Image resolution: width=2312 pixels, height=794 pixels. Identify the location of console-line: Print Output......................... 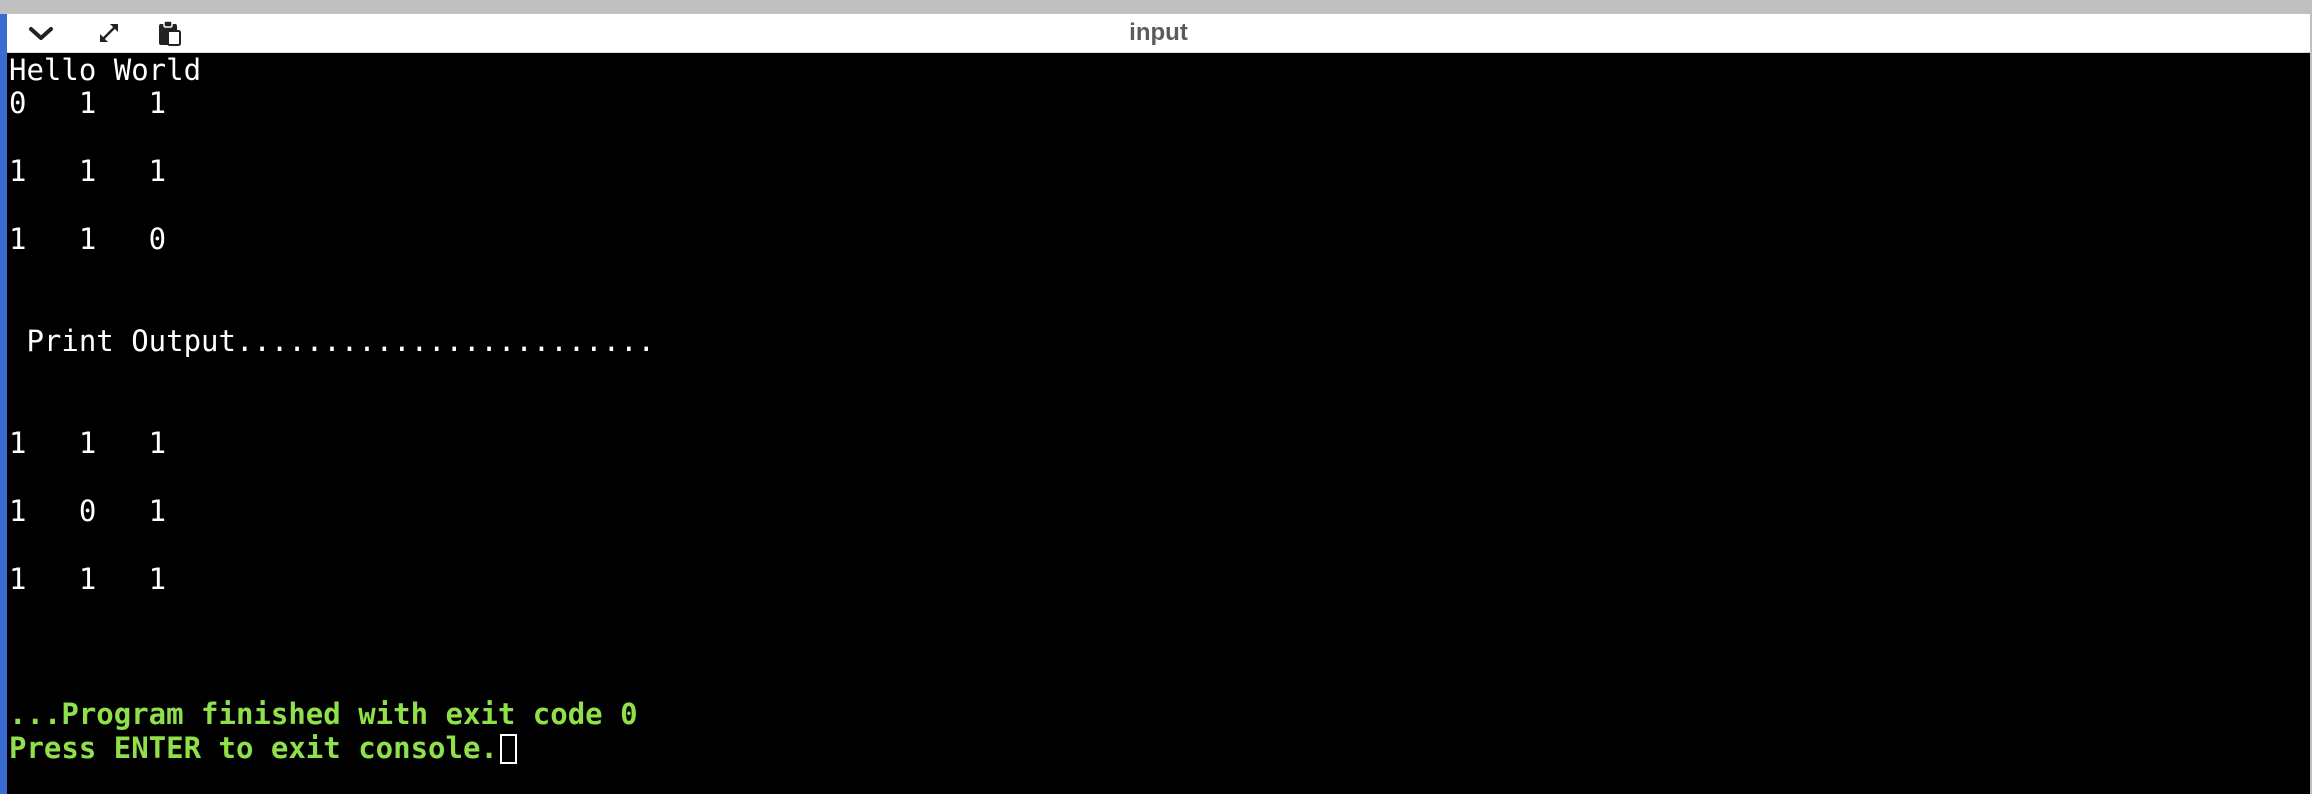
(332, 341).